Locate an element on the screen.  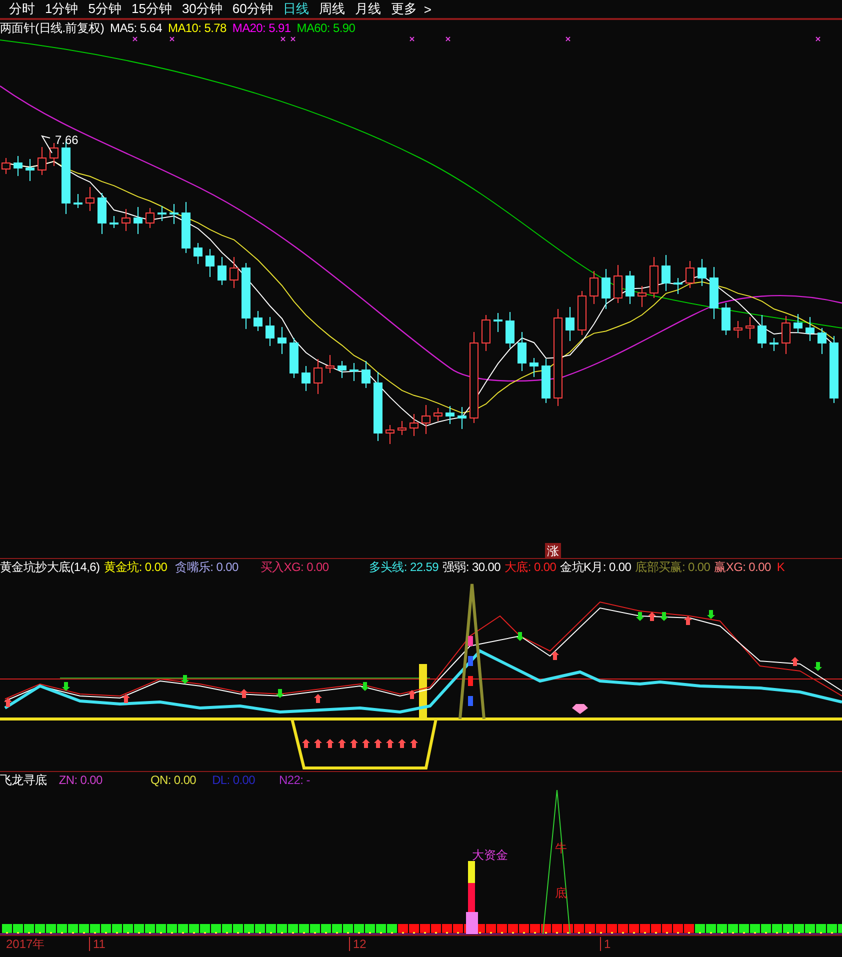
indicator-title: 飞龙寻底 is located at coordinates (23, 780).